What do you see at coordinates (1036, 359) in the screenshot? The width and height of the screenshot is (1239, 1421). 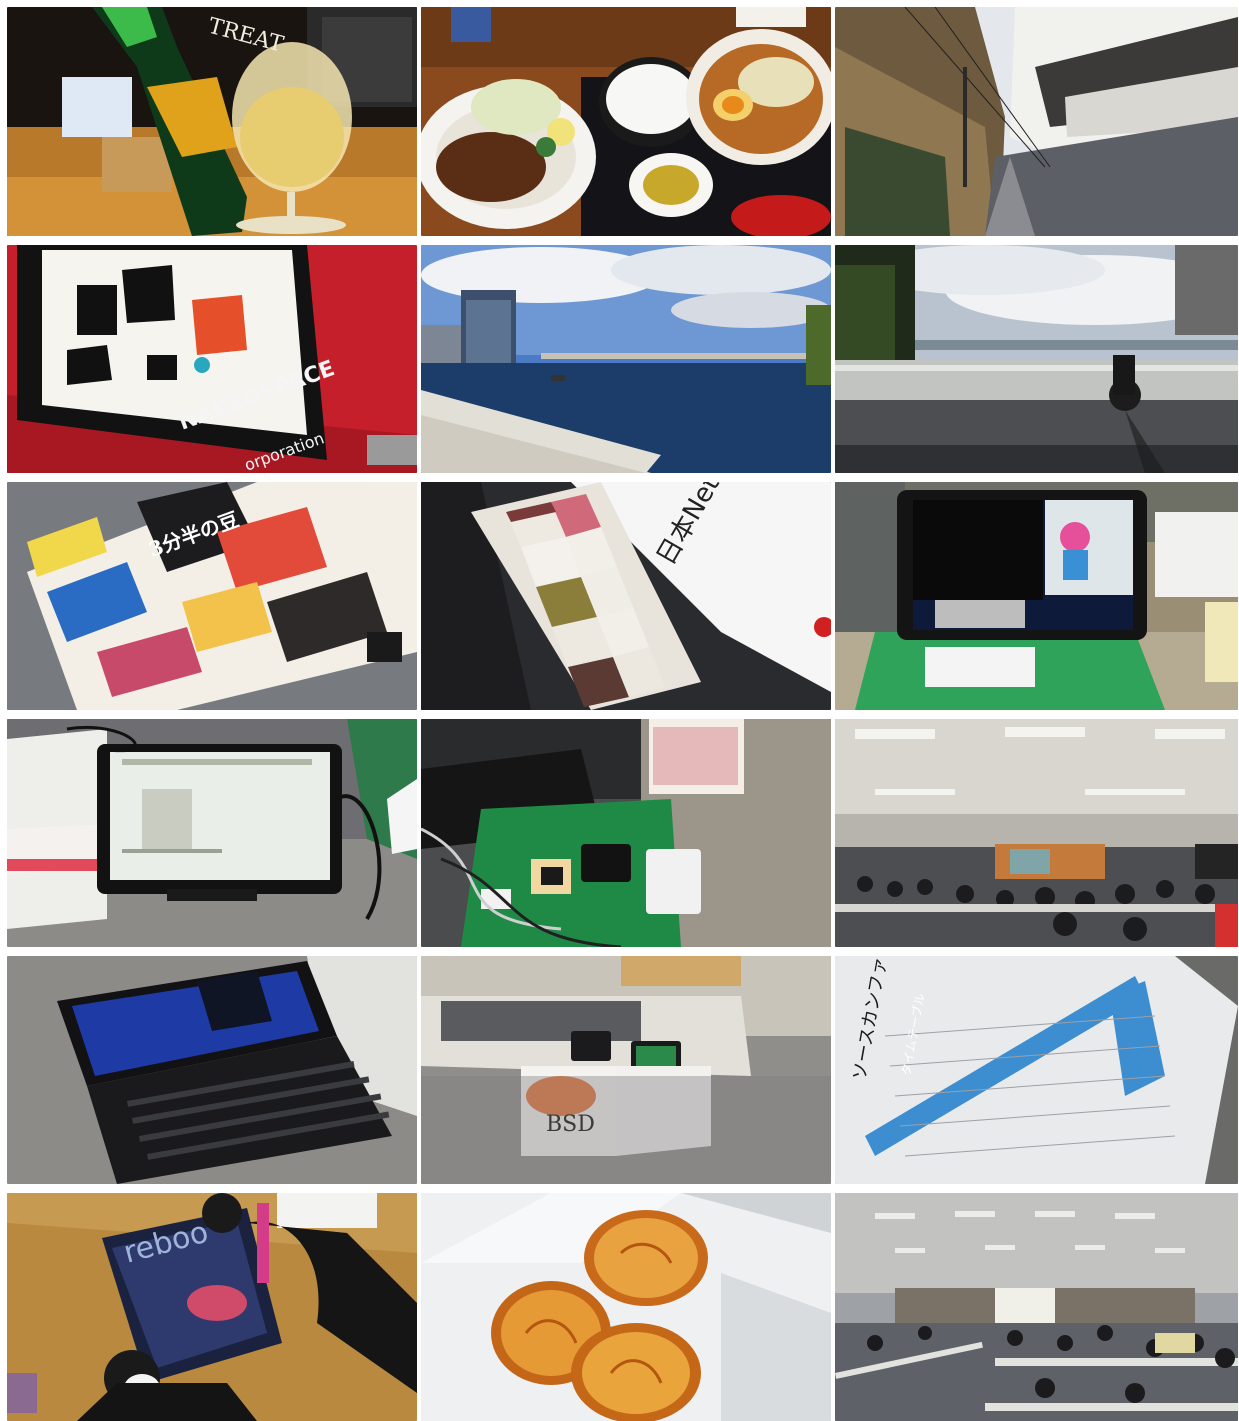 I see `photo-bridge-scooter` at bounding box center [1036, 359].